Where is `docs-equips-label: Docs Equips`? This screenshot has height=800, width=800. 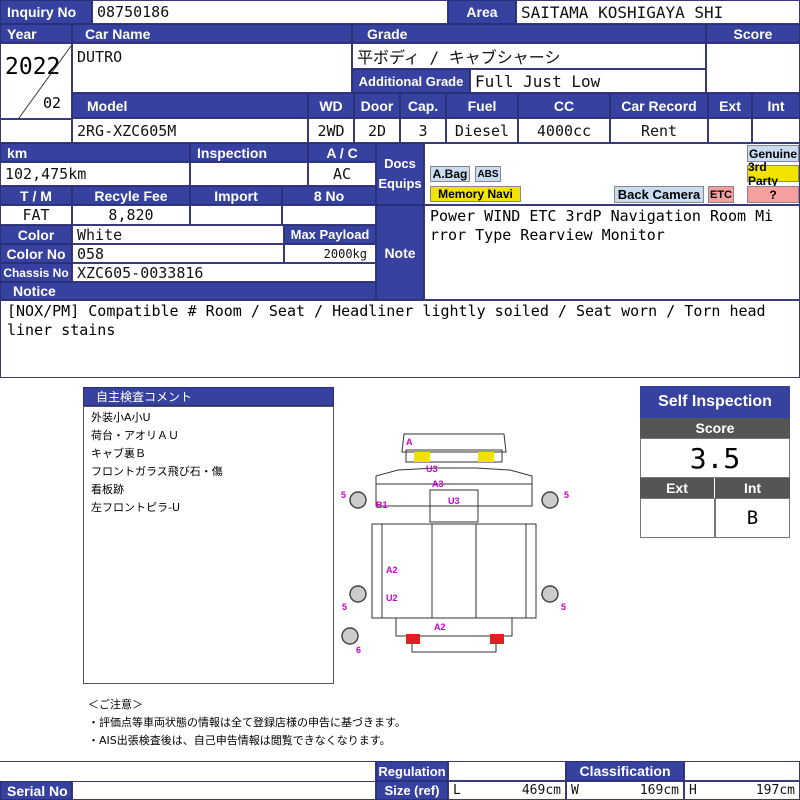
docs-equips-label: Docs Equips is located at coordinates (400, 174).